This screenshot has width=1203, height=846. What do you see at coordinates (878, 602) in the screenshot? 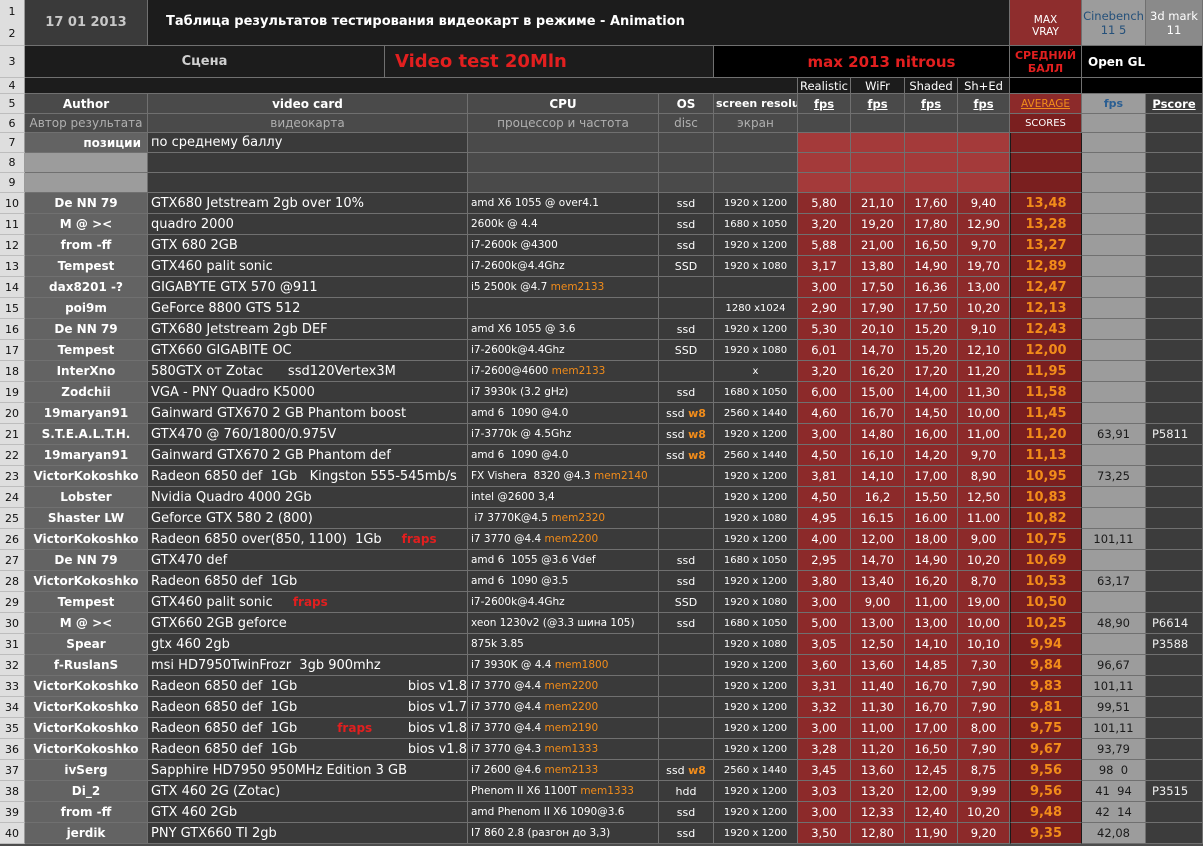
I see `fps-wifr-cell: 9,00` at bounding box center [878, 602].